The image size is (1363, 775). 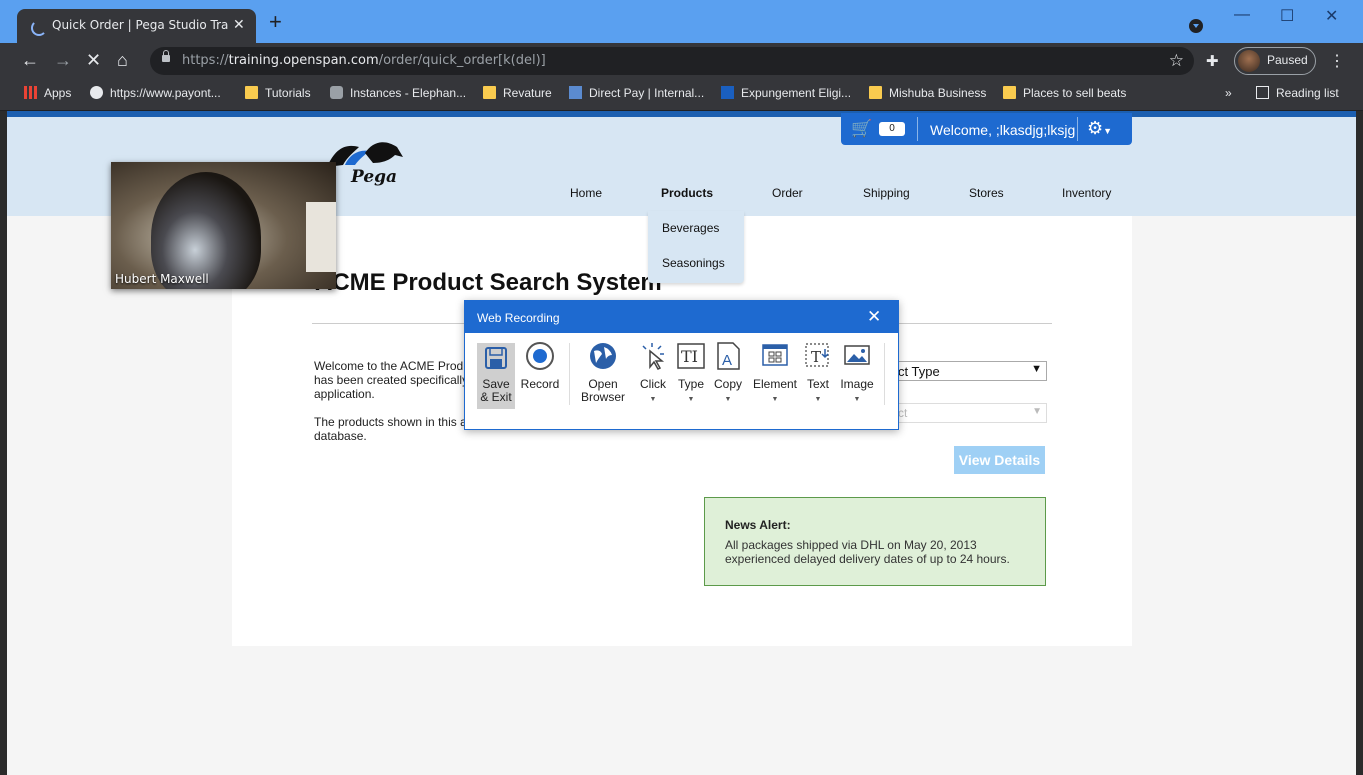 What do you see at coordinates (239, 24) in the screenshot?
I see `tab-close-icon: ✕` at bounding box center [239, 24].